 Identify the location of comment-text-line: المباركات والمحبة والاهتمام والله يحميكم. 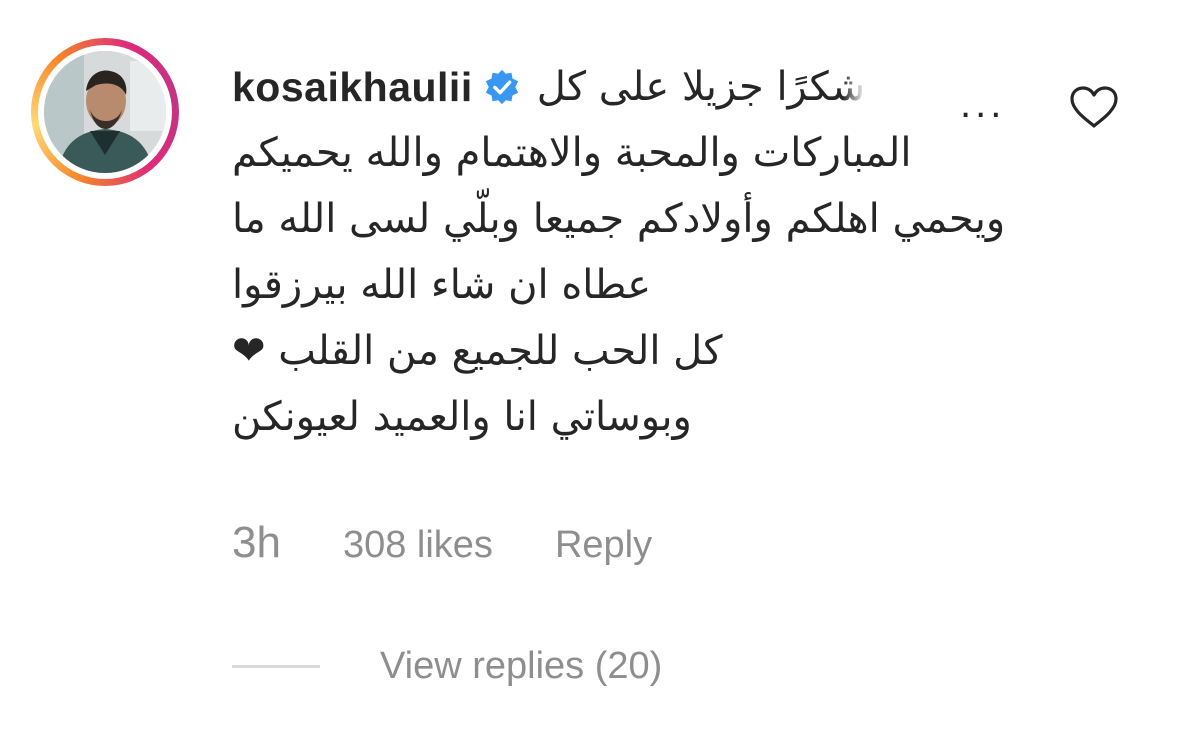
(572, 153).